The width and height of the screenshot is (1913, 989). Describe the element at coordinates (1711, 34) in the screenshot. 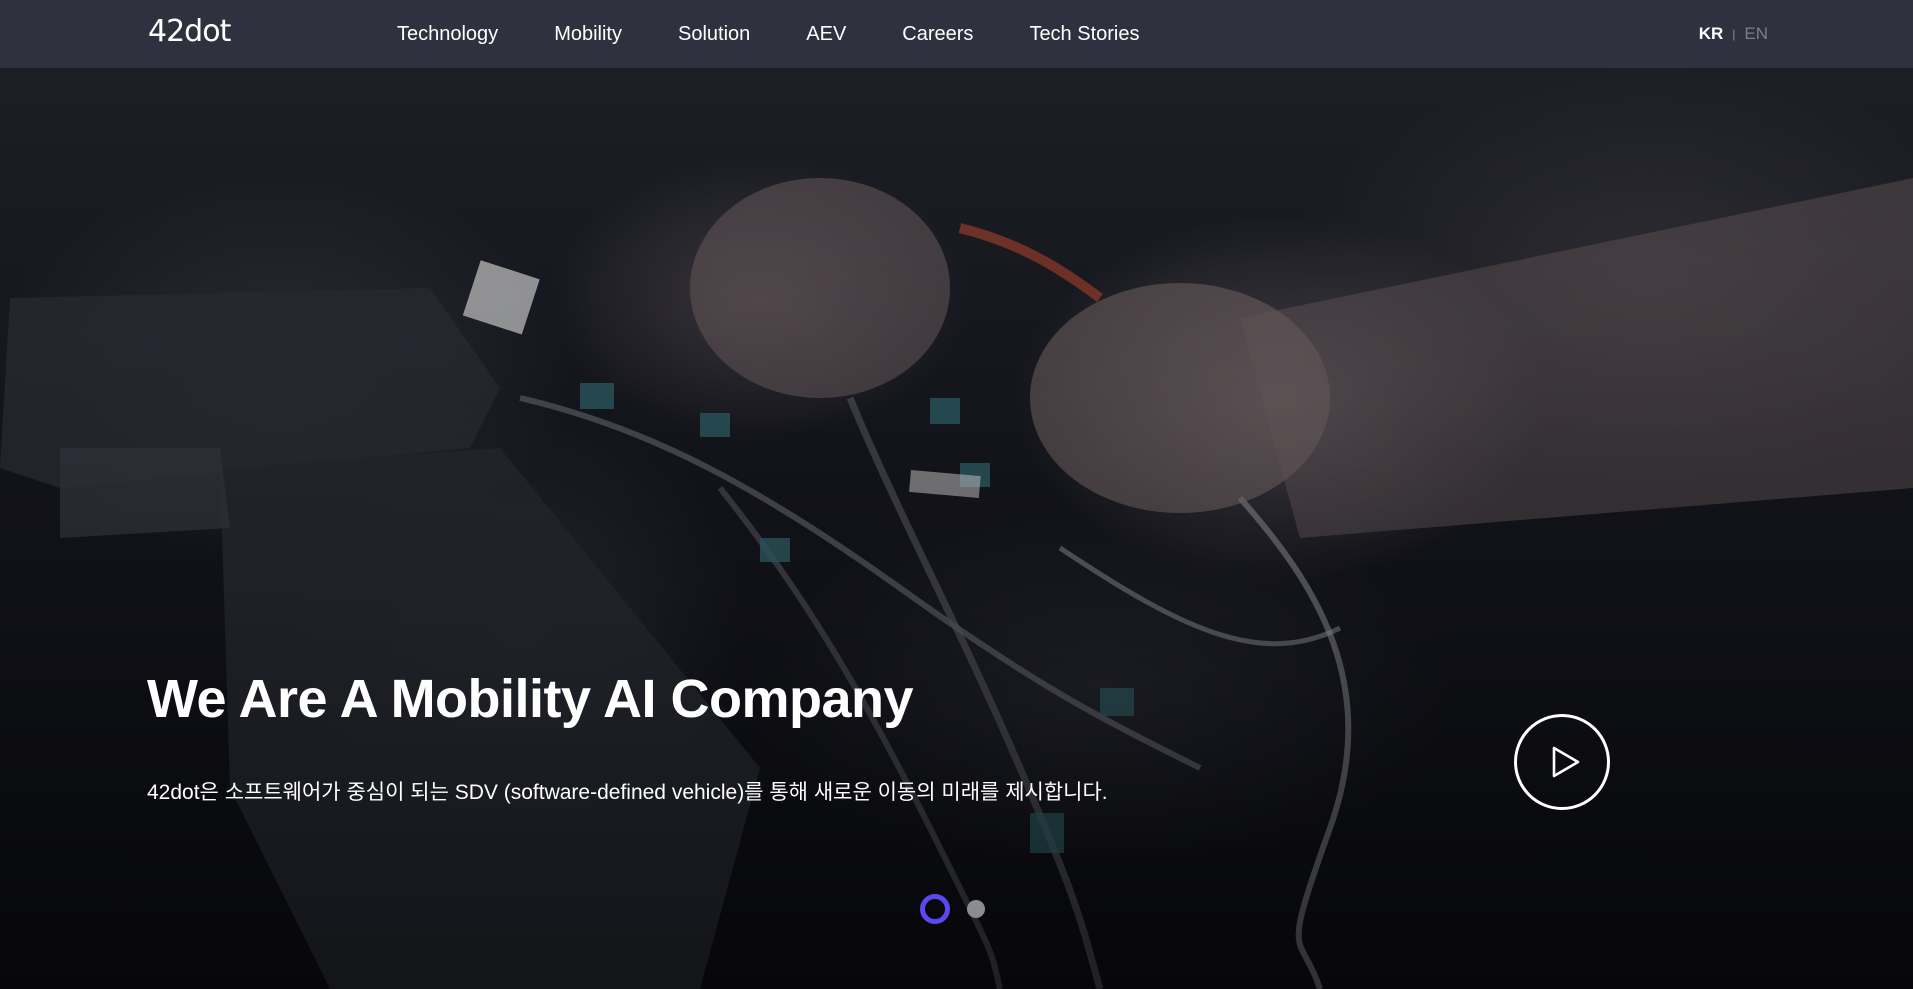

I see `lang-kr-link: KR` at that location.